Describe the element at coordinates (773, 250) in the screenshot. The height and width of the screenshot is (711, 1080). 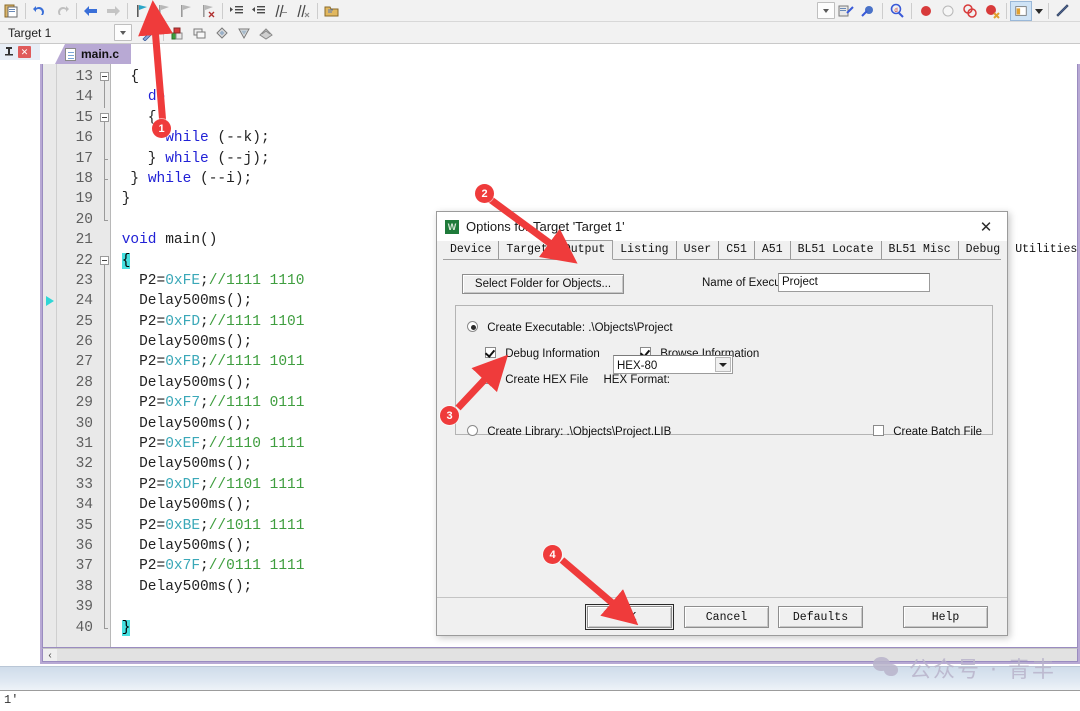
I see `dialog-tab-a51: A51` at that location.